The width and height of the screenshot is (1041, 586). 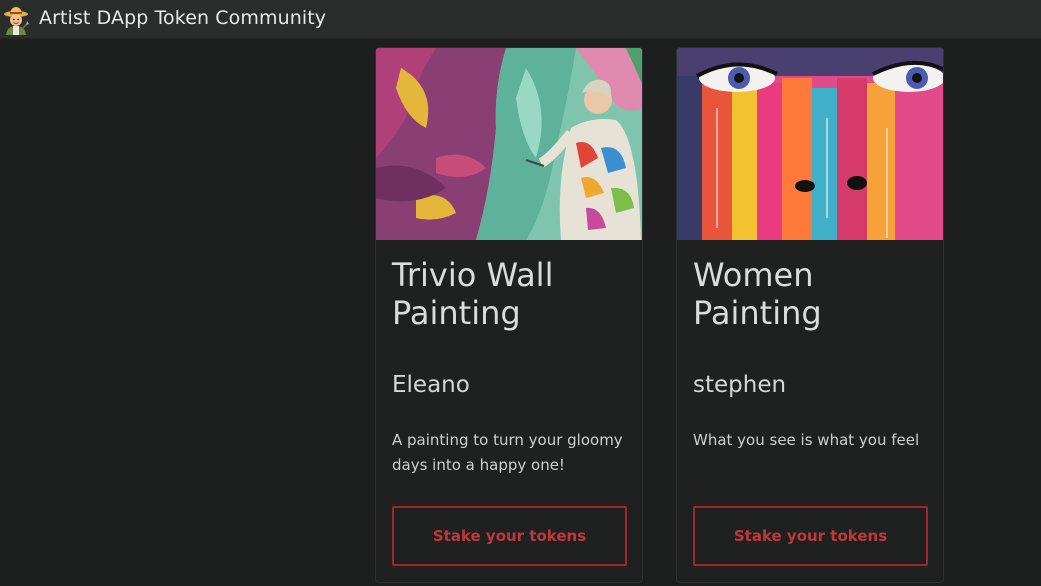 I want to click on app-title: Artist DApp Token Community, so click(x=183, y=18).